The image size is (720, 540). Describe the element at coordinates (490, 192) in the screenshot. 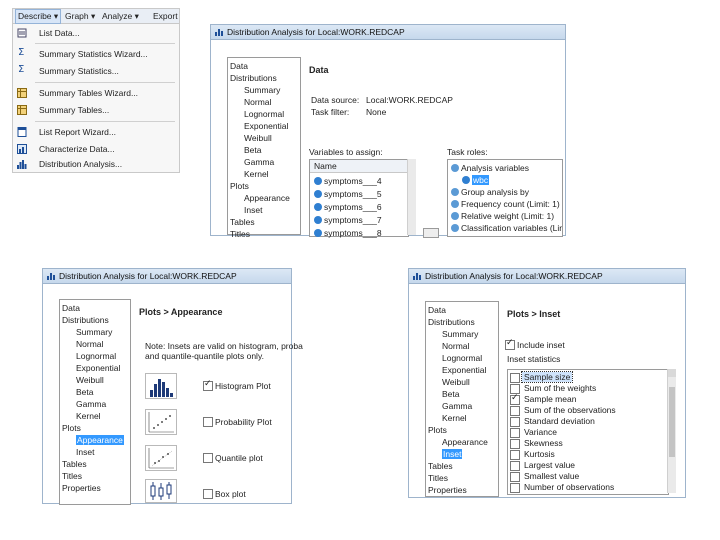

I see `role-group-analysis-by: Group analysis by` at that location.